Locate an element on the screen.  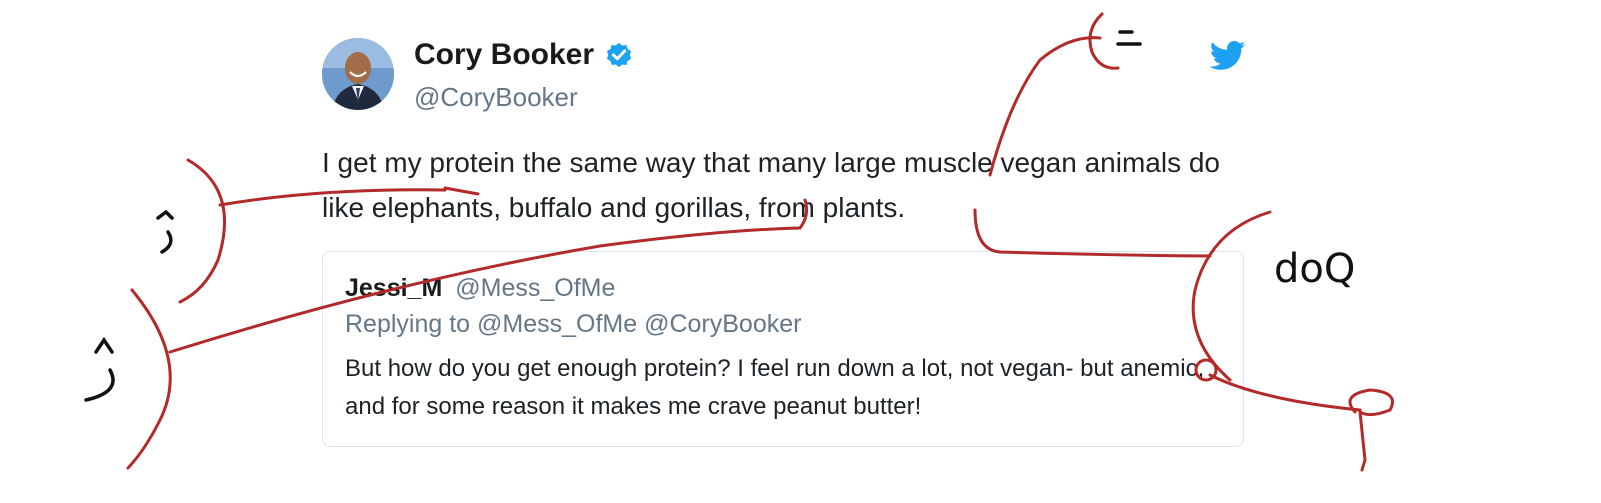
smiley-upper-mouth is located at coordinates (166, 242).